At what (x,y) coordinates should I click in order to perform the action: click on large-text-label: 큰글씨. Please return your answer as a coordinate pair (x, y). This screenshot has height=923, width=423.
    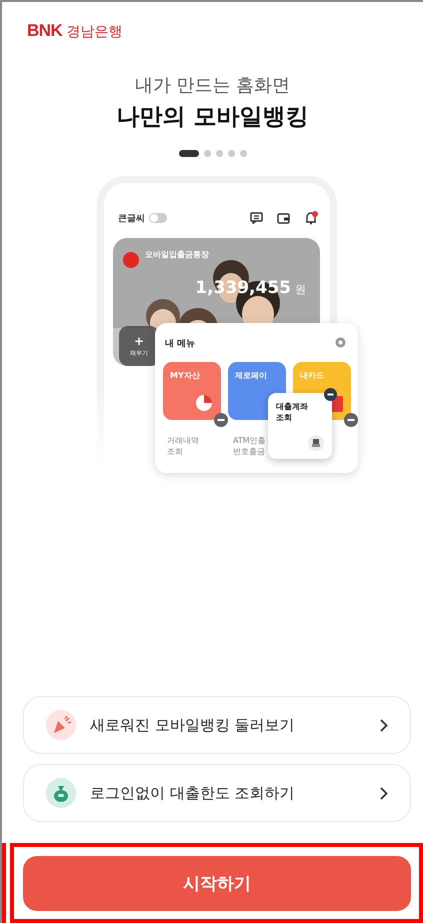
    Looking at the image, I should click on (131, 218).